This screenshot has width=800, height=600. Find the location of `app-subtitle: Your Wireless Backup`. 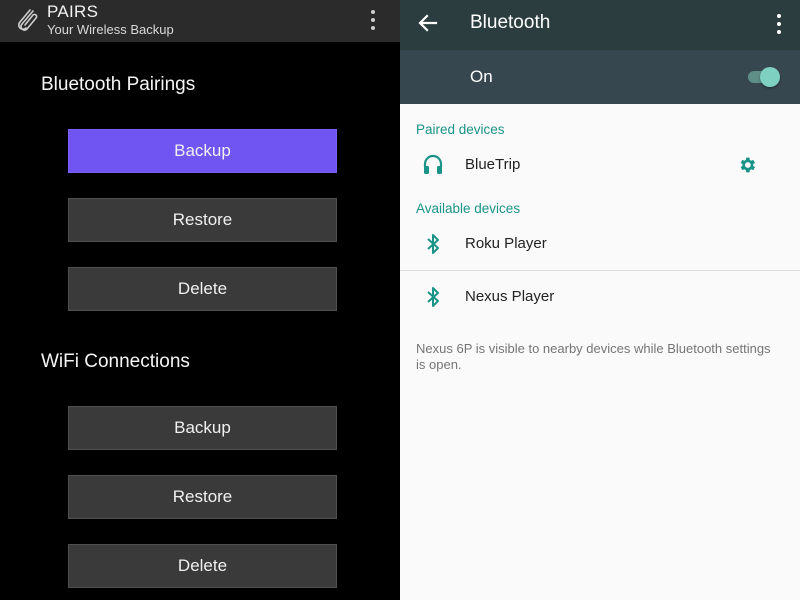

app-subtitle: Your Wireless Backup is located at coordinates (110, 29).